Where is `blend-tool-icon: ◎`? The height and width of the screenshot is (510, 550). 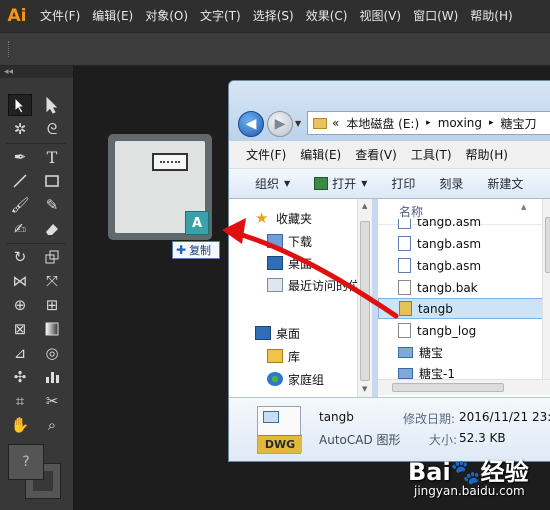 blend-tool-icon: ◎ is located at coordinates (52, 353).